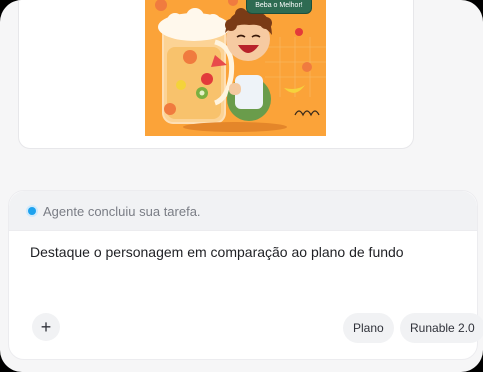  I want to click on agent-status-bar: Agente concluiu sua tarefa., so click(243, 211).